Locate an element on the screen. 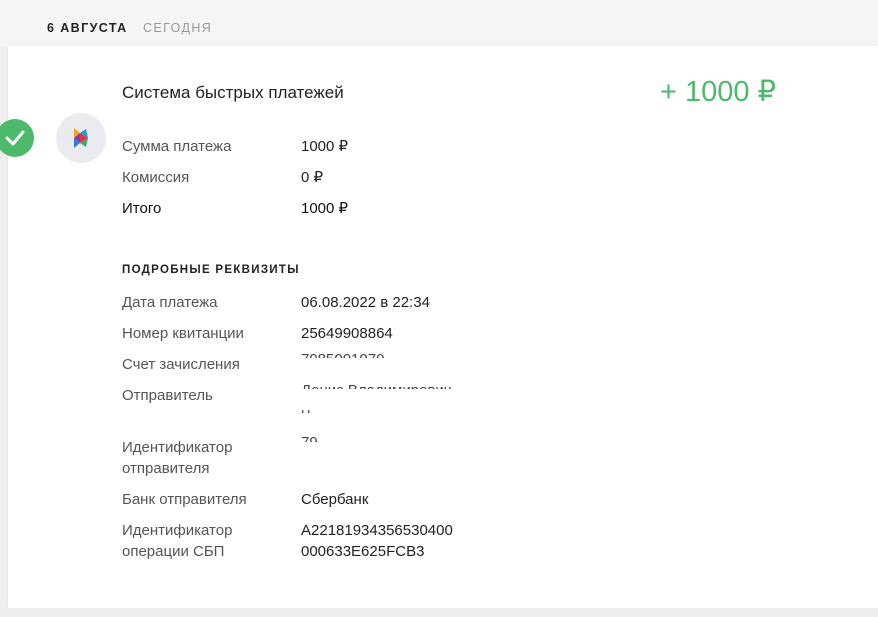  detail-value-sender-masked: Денис Владимирович is located at coordinates (376, 384).